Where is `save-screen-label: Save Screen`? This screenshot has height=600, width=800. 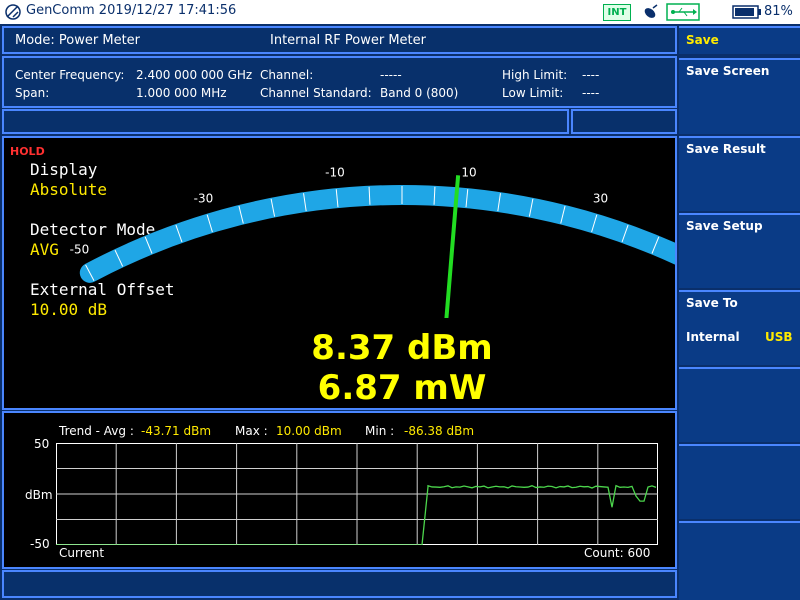
save-screen-label: Save Screen is located at coordinates (728, 71).